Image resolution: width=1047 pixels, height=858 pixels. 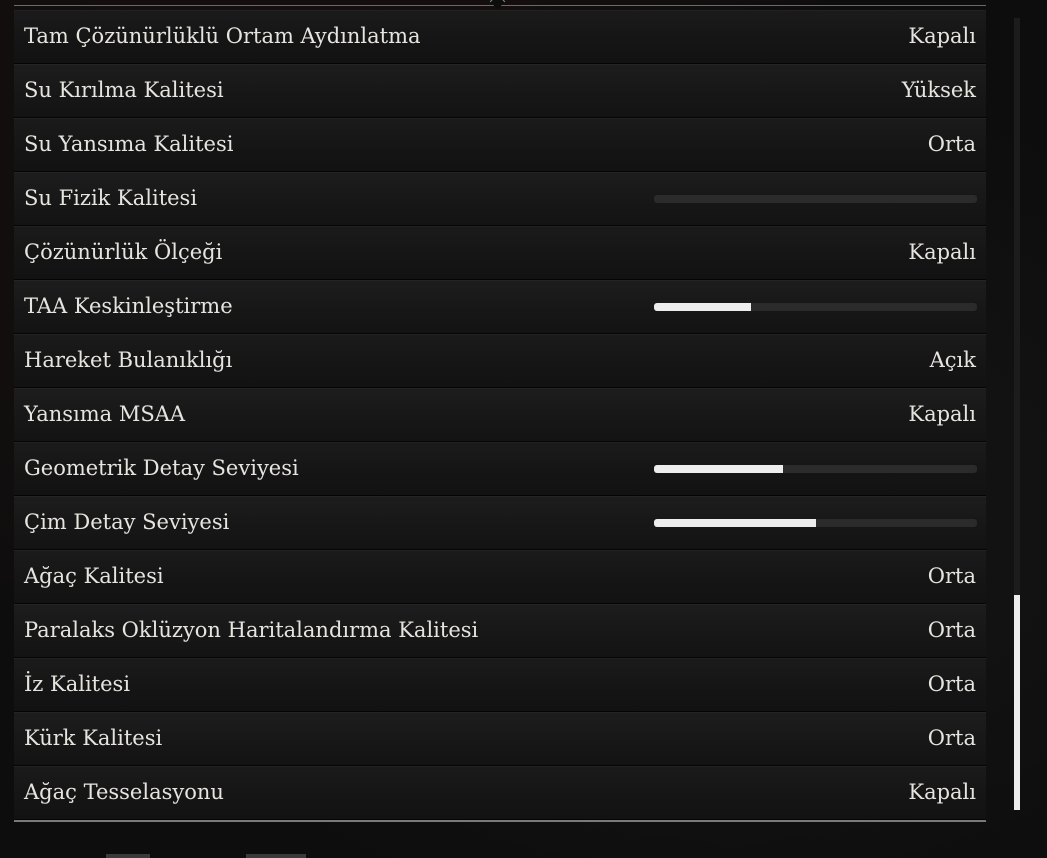 What do you see at coordinates (500, 739) in the screenshot?
I see `setting-row: Kürk Kalitesi Orta` at bounding box center [500, 739].